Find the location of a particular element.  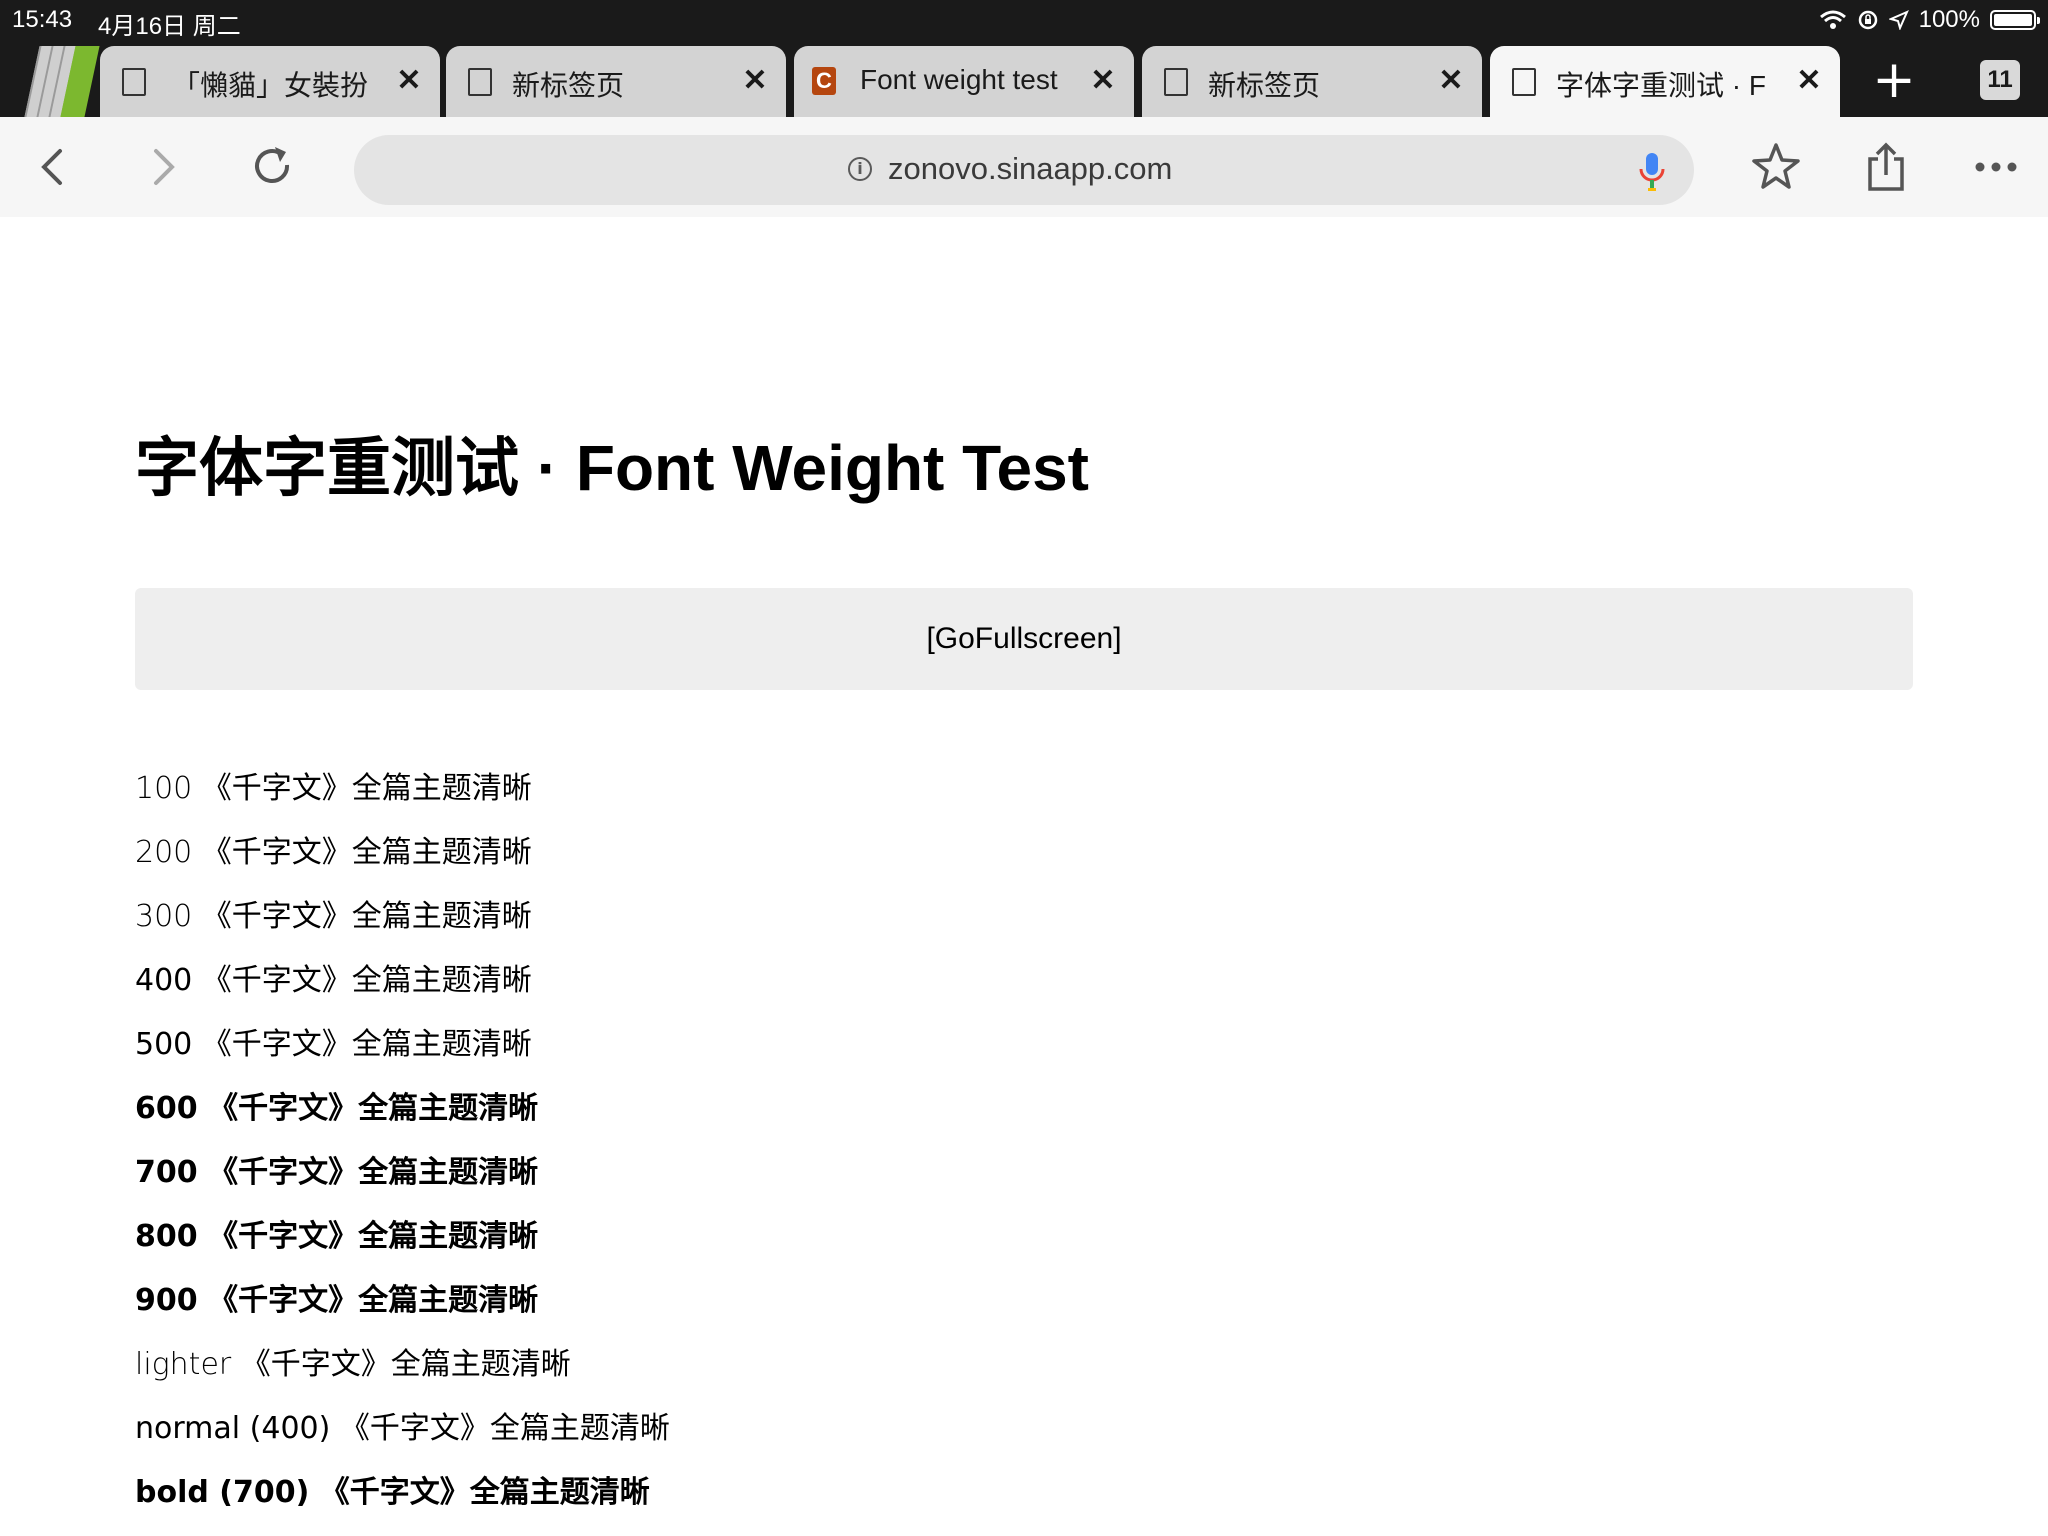

font-weight-sample: lighter 《千字文》全篇主题清晰 is located at coordinates (353, 1364).